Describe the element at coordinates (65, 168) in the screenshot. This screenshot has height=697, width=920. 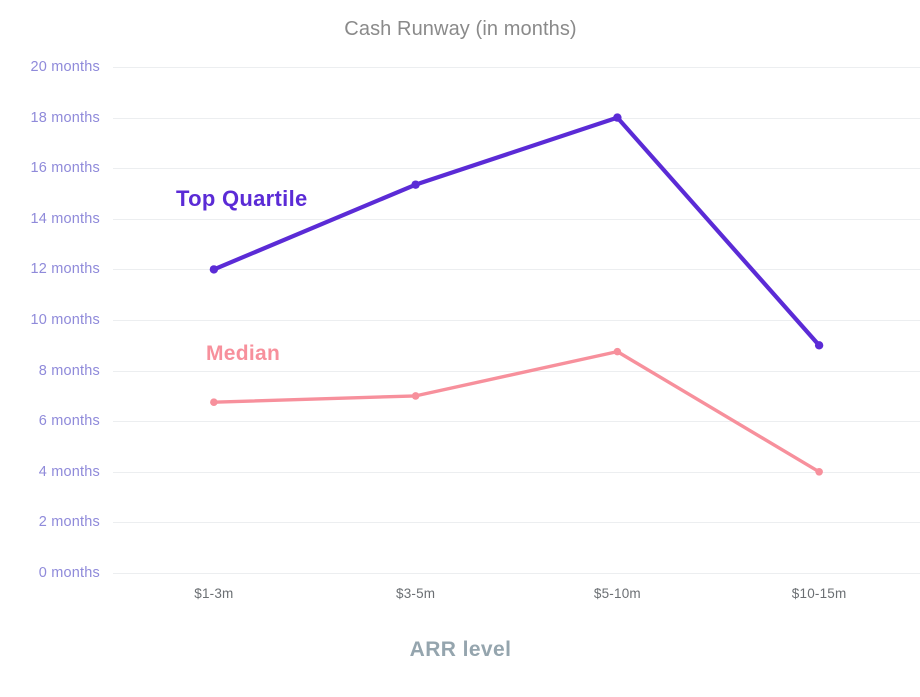
I see `y-axis-tick-label: 16 months` at that location.